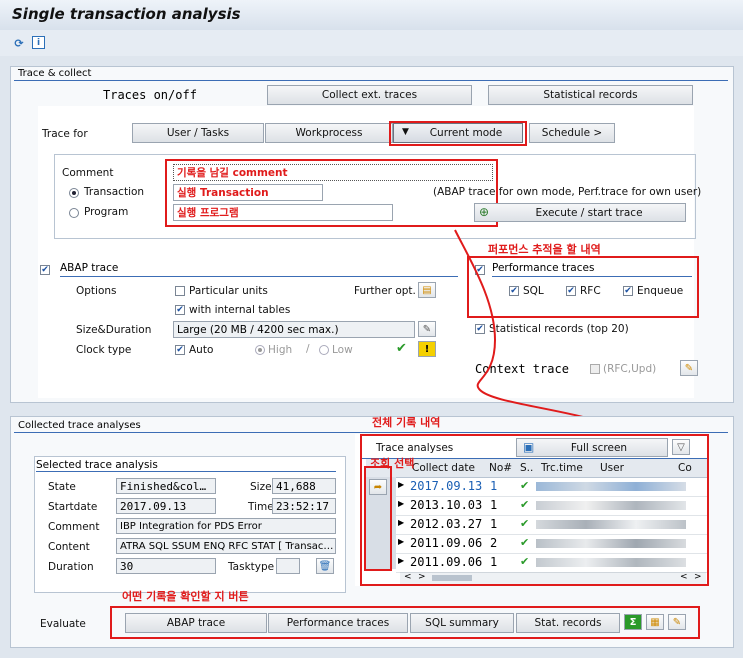 The image size is (743, 658). I want to click on startdate-label: Startdate, so click(73, 507).